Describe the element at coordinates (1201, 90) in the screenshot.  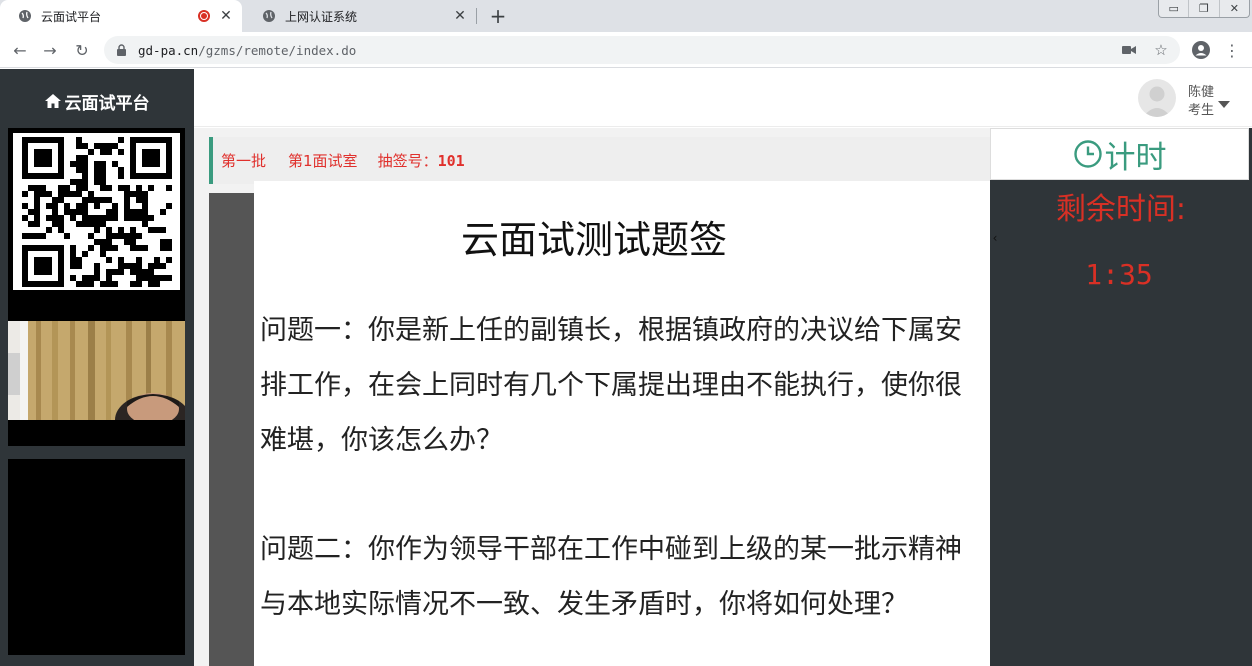
I see `user-name: 陈健` at that location.